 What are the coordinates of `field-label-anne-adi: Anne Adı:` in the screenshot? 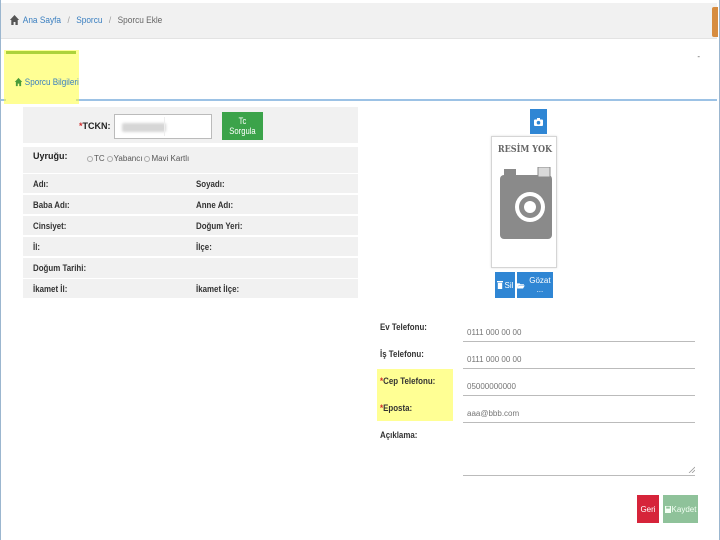 It's located at (215, 205).